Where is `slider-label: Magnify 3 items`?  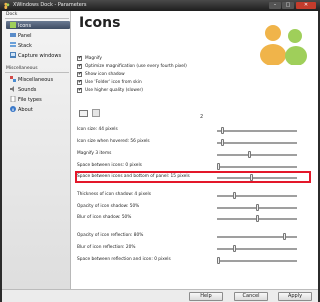 slider-label: Magnify 3 items is located at coordinates (94, 153).